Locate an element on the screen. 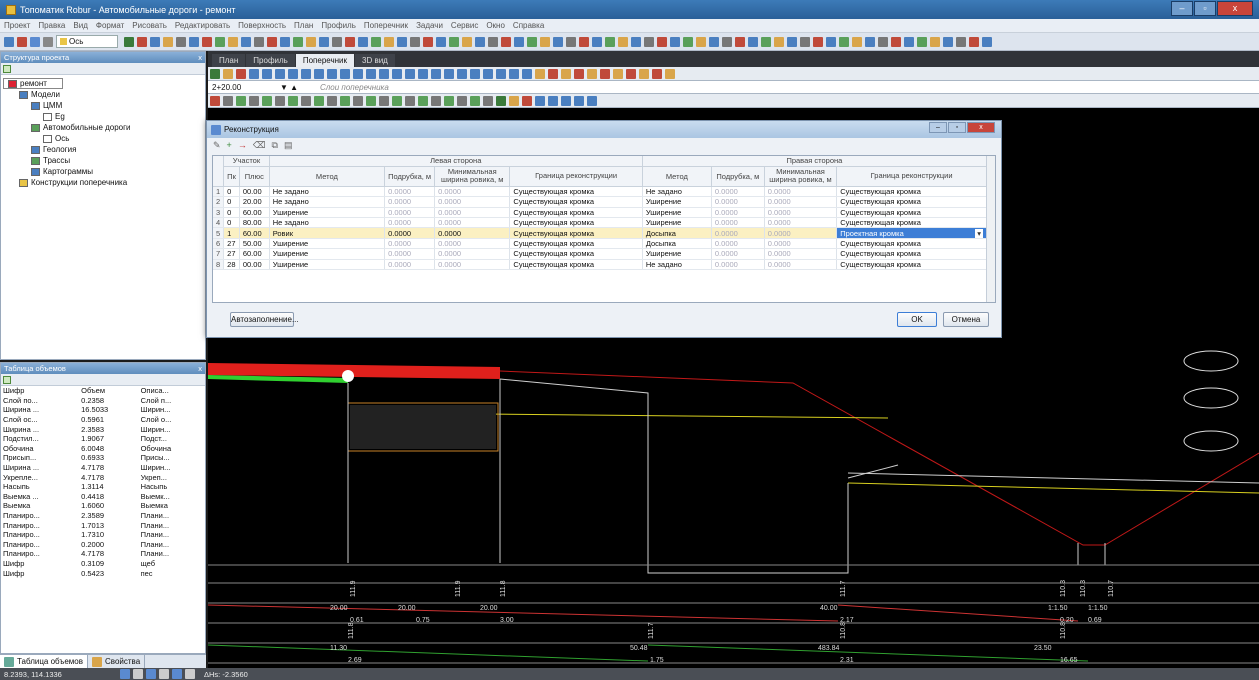 Image resolution: width=1259 pixels, height=680 pixels. dialog-maximize-button: ▫ is located at coordinates (957, 127).